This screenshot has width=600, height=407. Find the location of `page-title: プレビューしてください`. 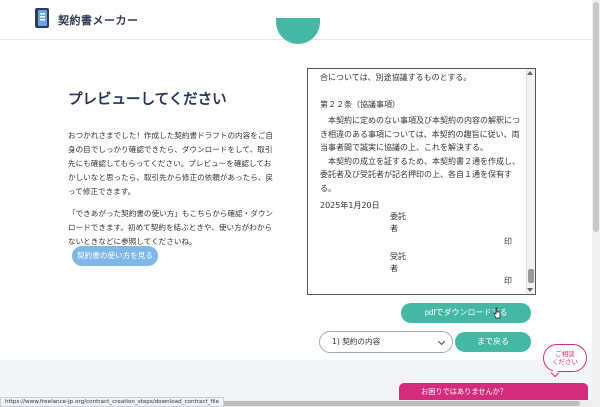

page-title: プレビューしてください is located at coordinates (147, 100).